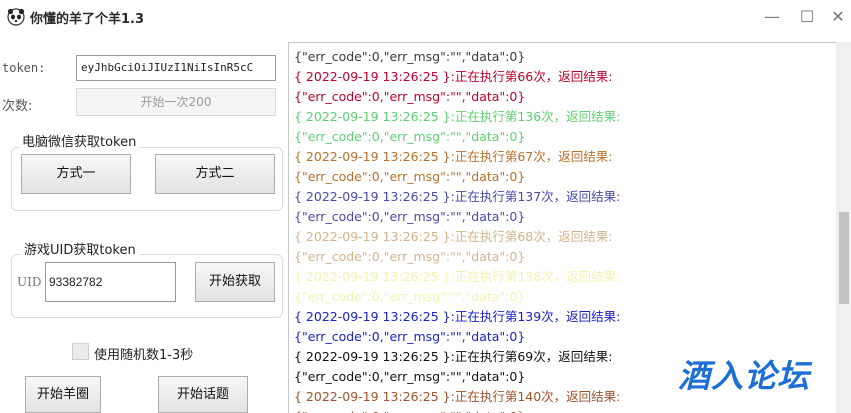 The image size is (851, 413). Describe the element at coordinates (453, 76) in the screenshot. I see `log-line: { 2022-09-19 13:26:25 }:正在执行第66次，返回结果:` at that location.